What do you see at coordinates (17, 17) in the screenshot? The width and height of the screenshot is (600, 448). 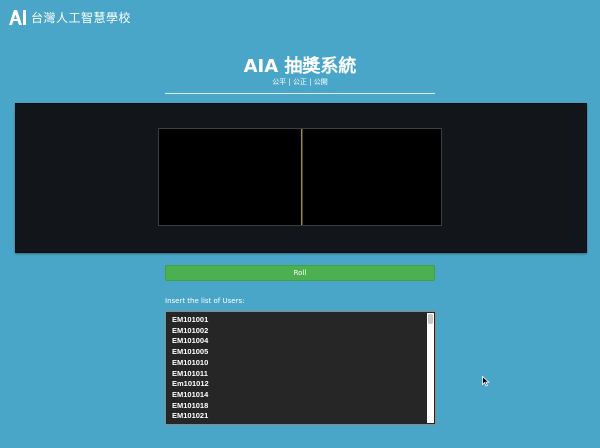 I see `aia-logo-icon` at bounding box center [17, 17].